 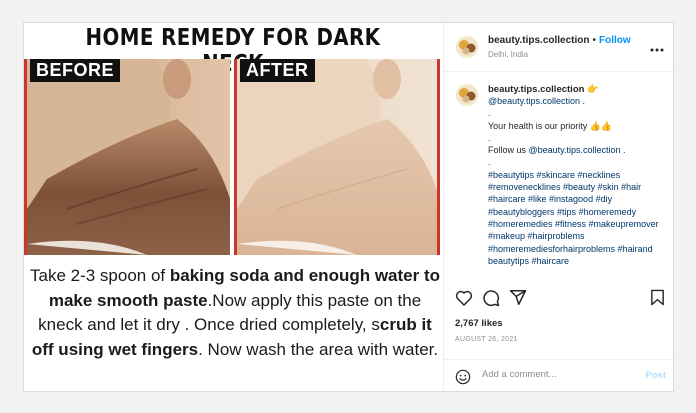 I want to click on emoji-icon, so click(x=463, y=379).